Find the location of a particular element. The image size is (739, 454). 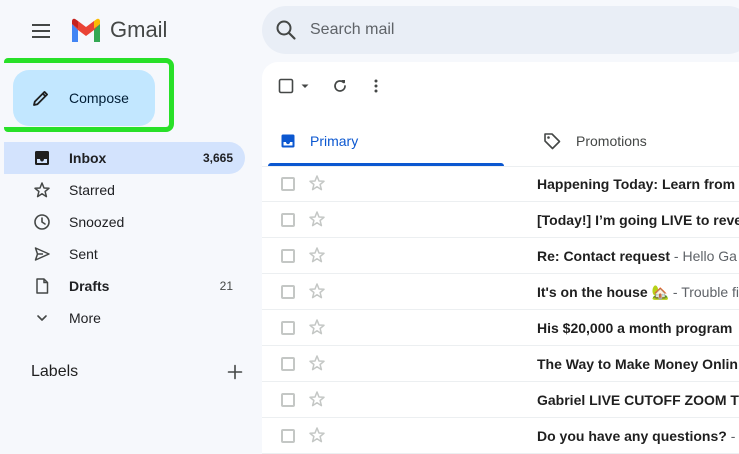

draft-icon is located at coordinates (42, 286).